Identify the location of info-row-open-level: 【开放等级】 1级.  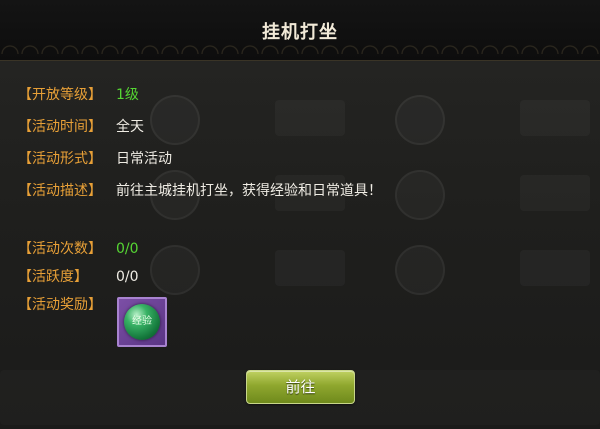
(78, 95).